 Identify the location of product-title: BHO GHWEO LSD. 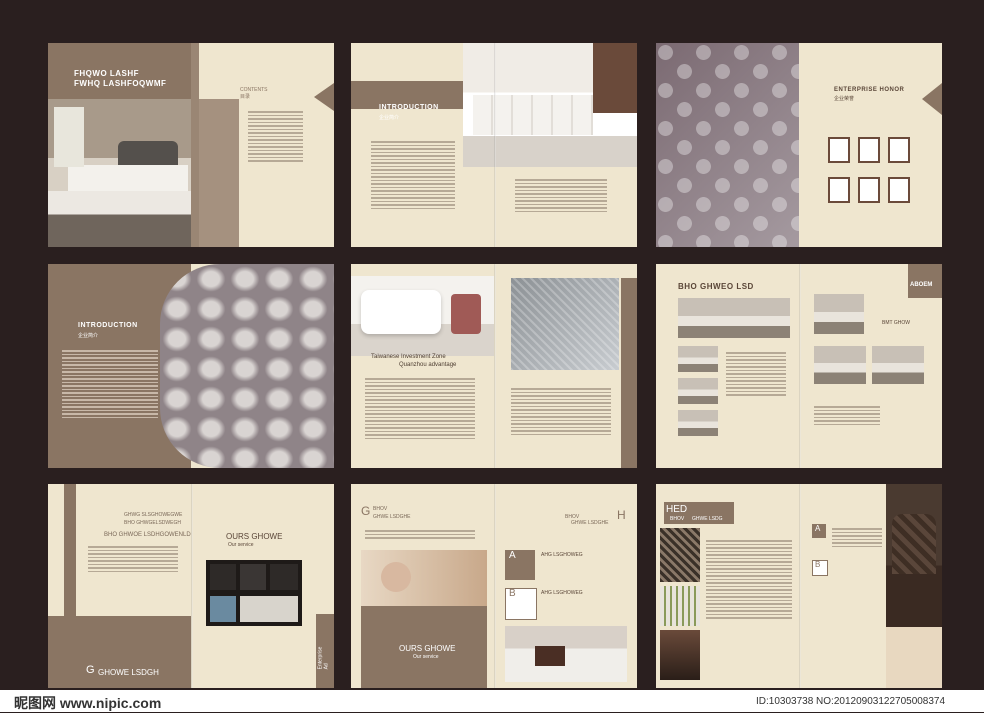
(716, 286).